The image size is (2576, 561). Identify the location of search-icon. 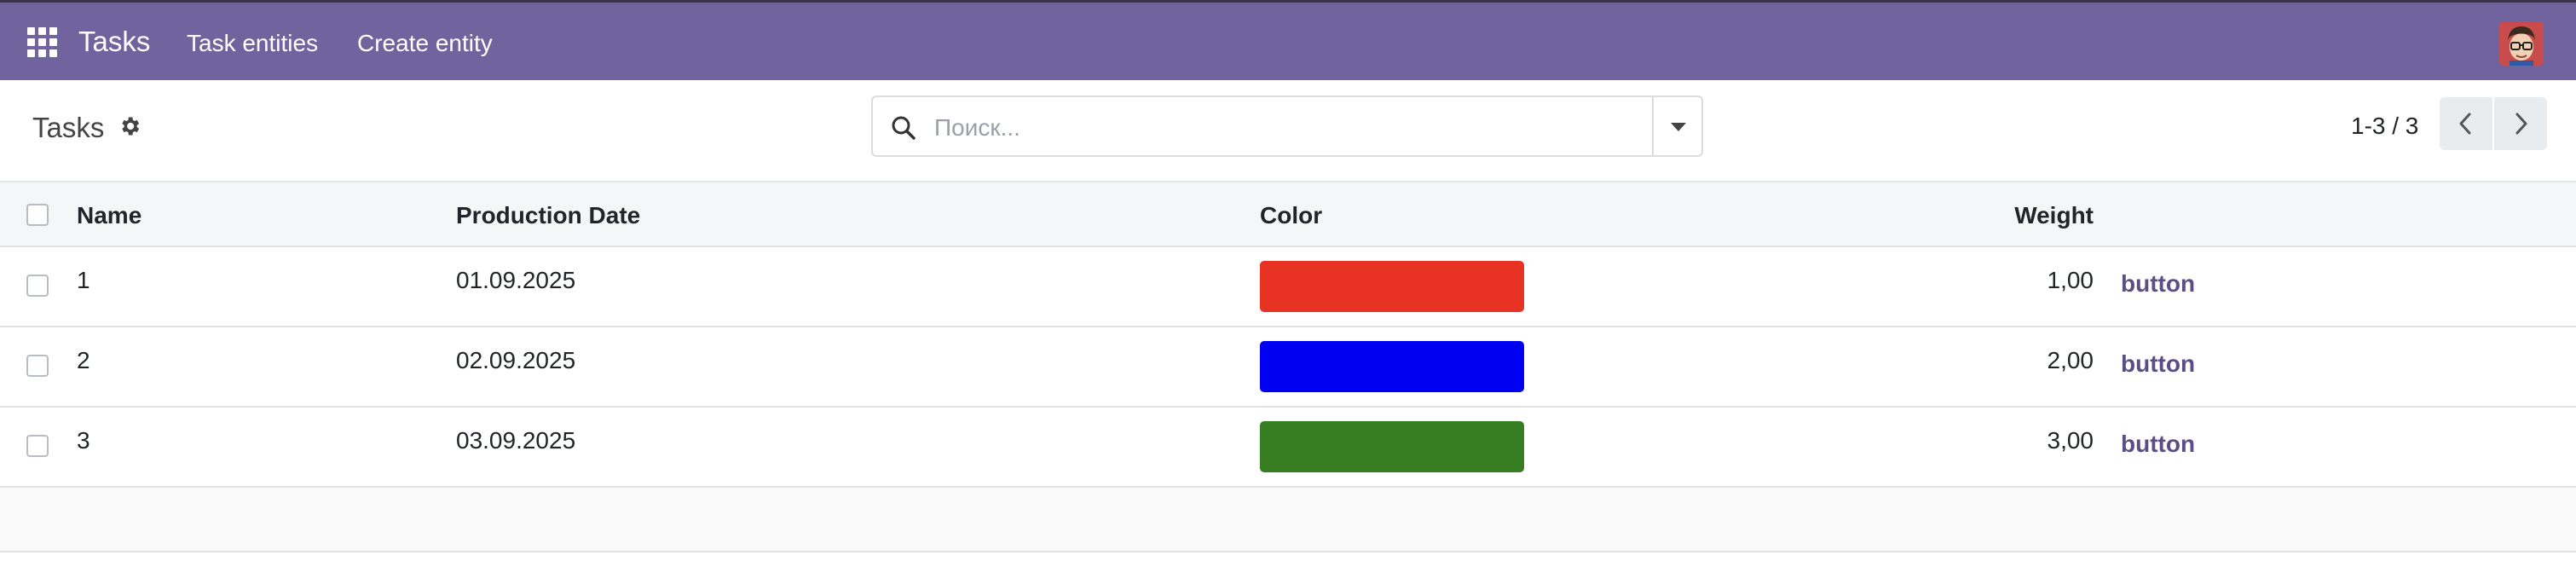
(903, 128).